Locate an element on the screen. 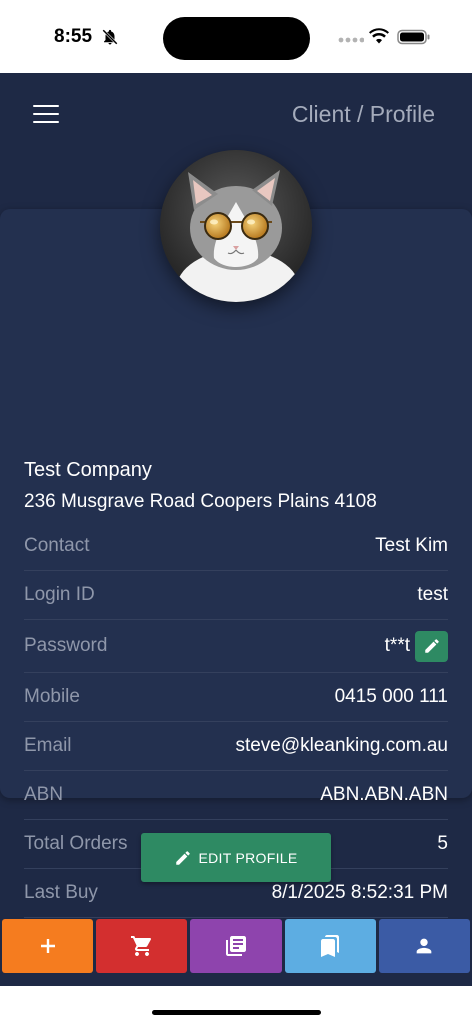 This screenshot has width=472, height=1024. field-label: Email is located at coordinates (48, 745).